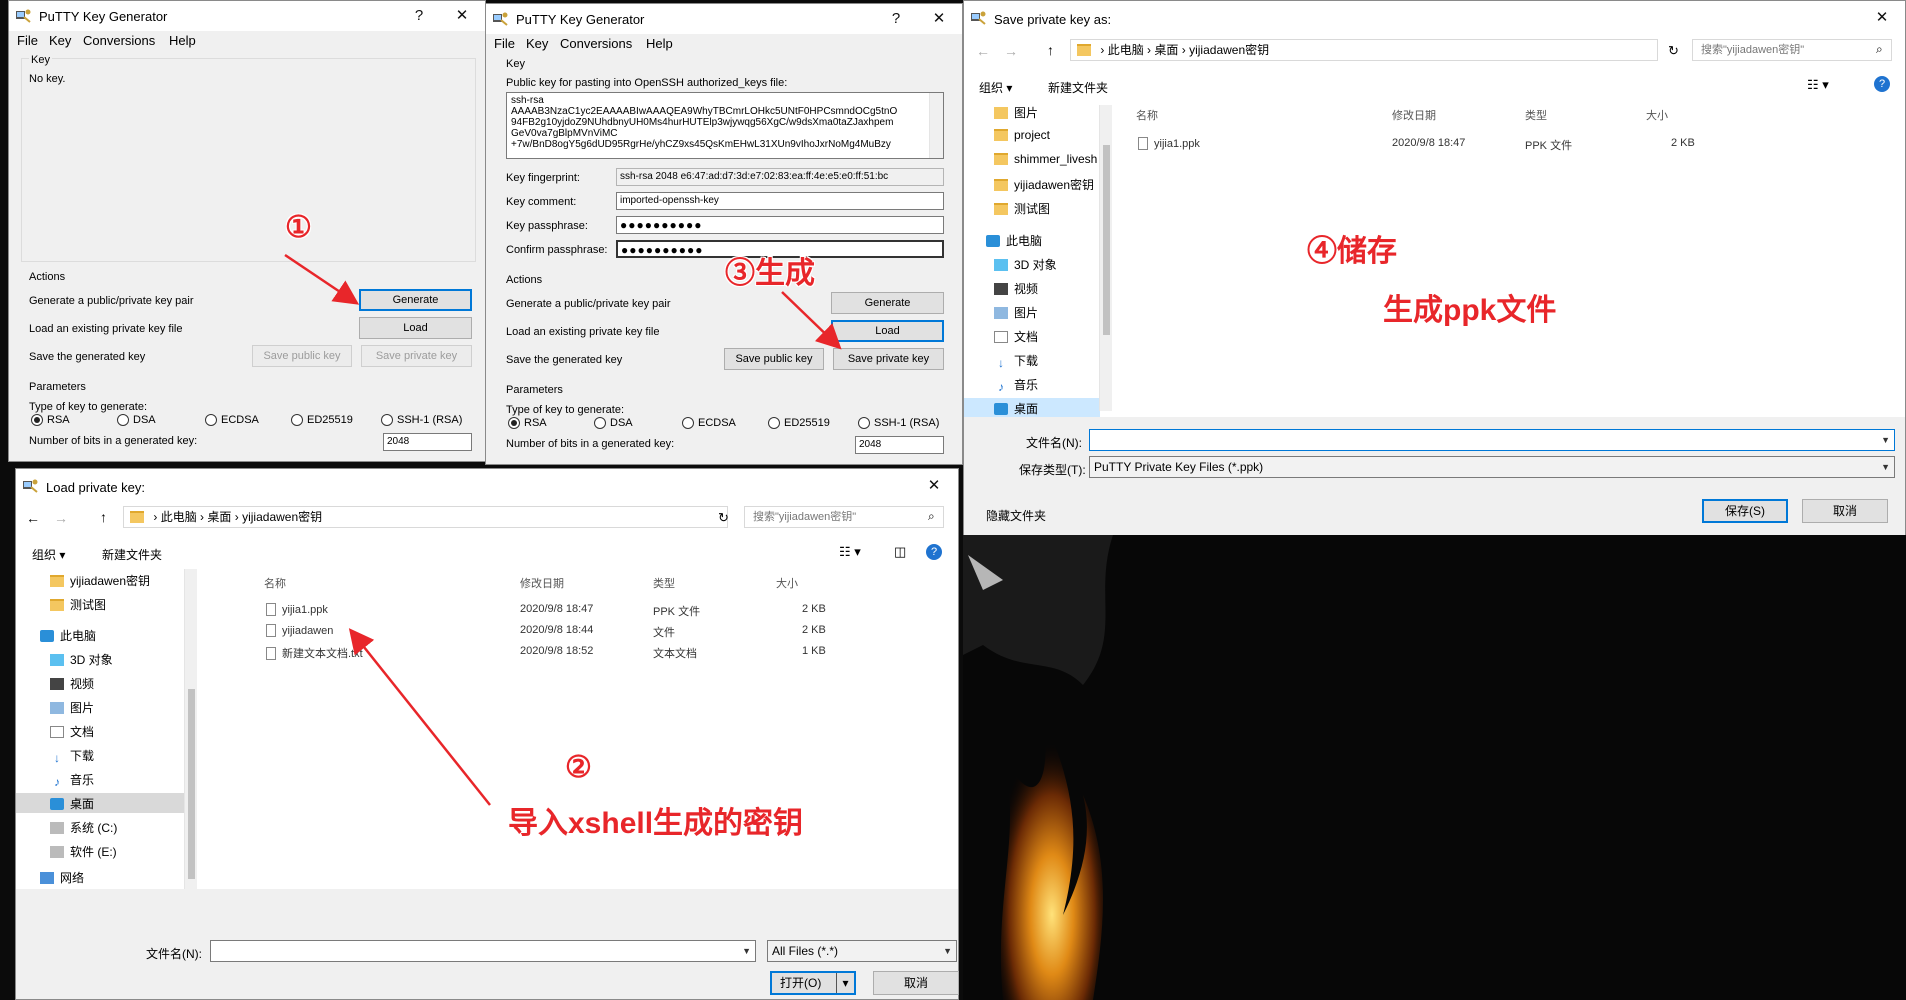 The width and height of the screenshot is (1906, 1000). Describe the element at coordinates (656, 823) in the screenshot. I see `annotation-step-2-text: 导入xshell生成的密钥` at that location.